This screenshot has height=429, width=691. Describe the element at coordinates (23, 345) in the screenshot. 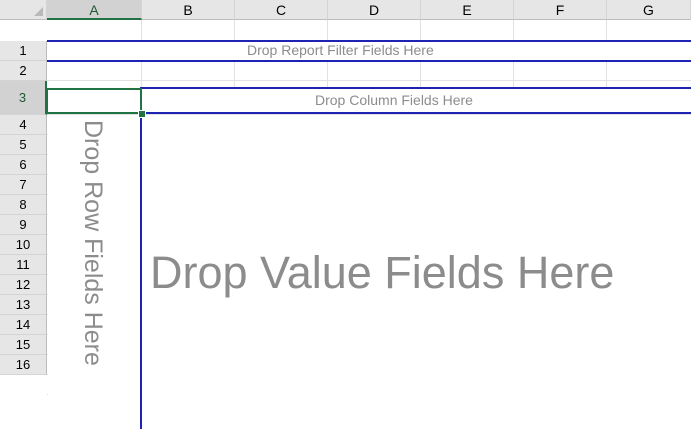

I see `row-header-15: 15` at that location.